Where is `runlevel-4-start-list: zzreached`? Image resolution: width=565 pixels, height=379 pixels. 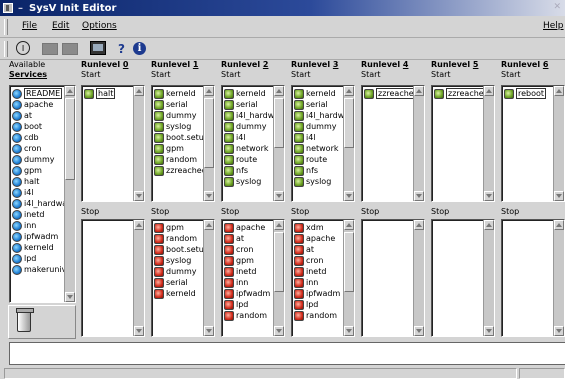
runlevel-4-start-list: zzreached is located at coordinates (393, 143).